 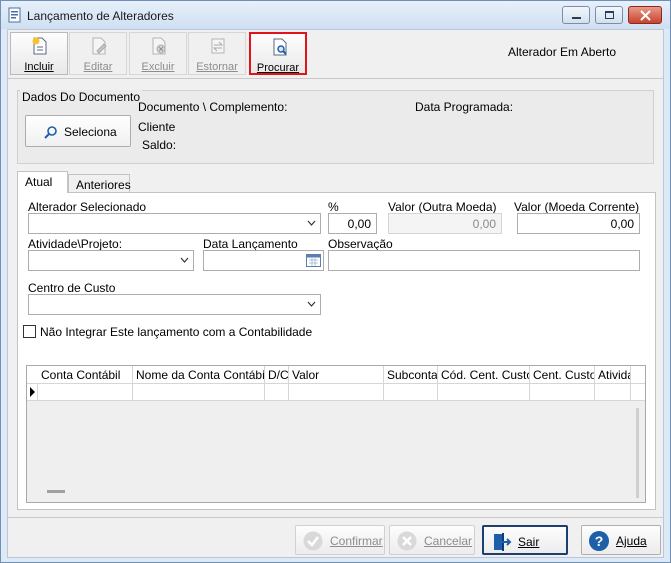 What do you see at coordinates (85, 392) in the screenshot?
I see `cell-conta-contabil` at bounding box center [85, 392].